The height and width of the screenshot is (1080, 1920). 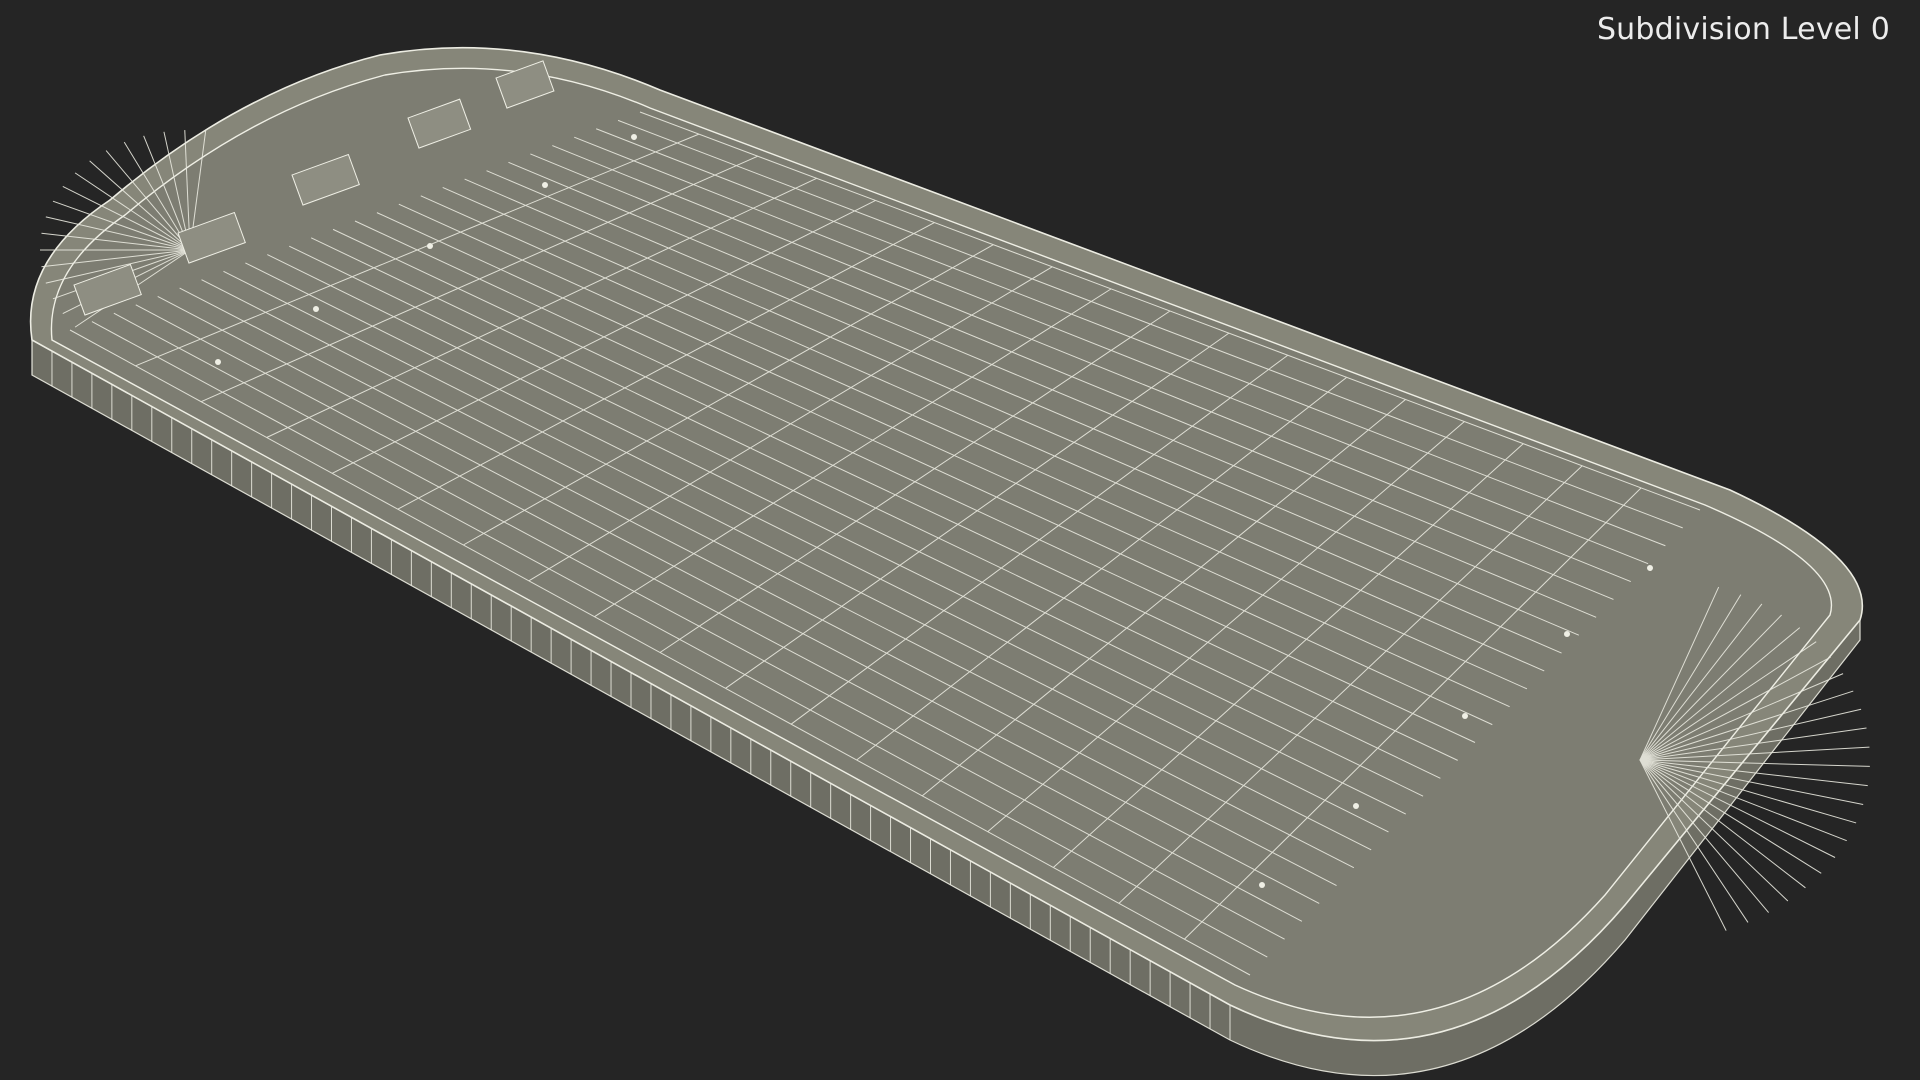 I want to click on subdivision-level-label: Subdivision Level 0, so click(x=1743, y=29).